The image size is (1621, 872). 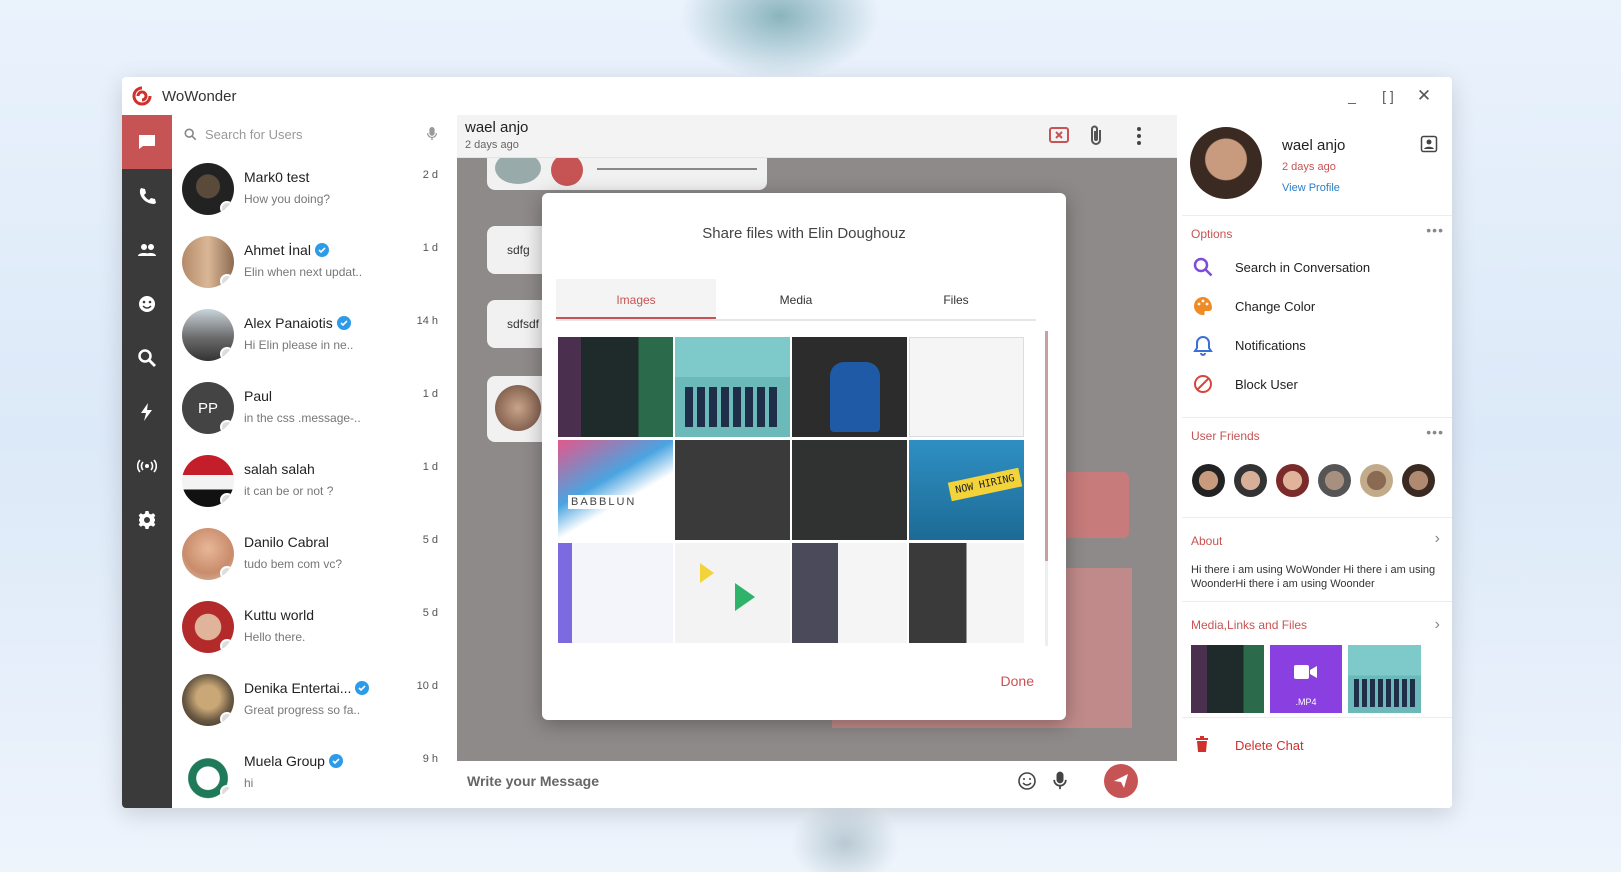 I want to click on tab-images: Images, so click(x=636, y=299).